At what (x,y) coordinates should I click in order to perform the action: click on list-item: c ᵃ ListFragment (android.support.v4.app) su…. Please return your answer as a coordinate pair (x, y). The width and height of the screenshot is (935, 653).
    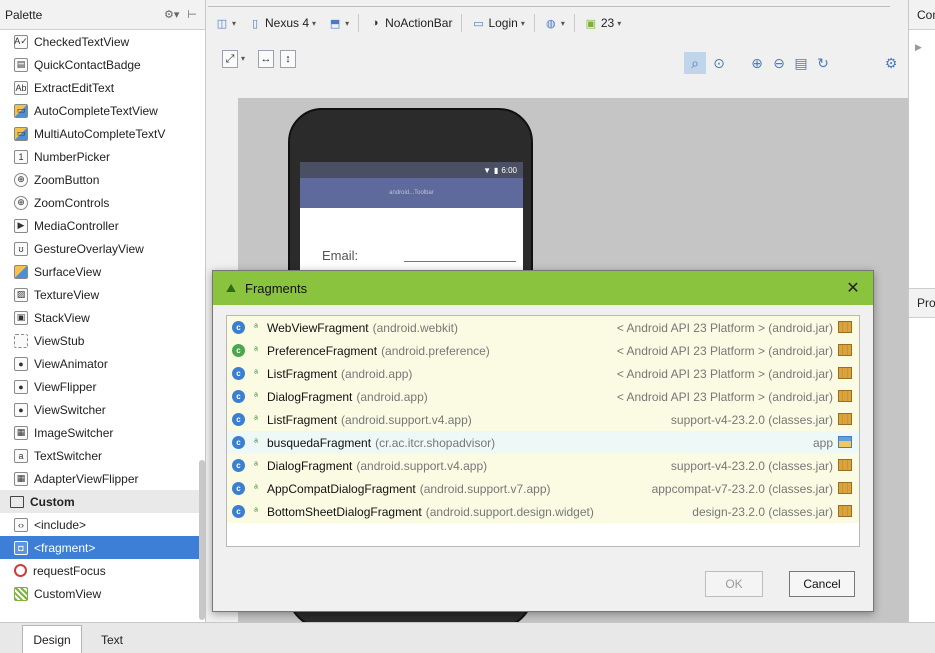
    Looking at the image, I should click on (543, 419).